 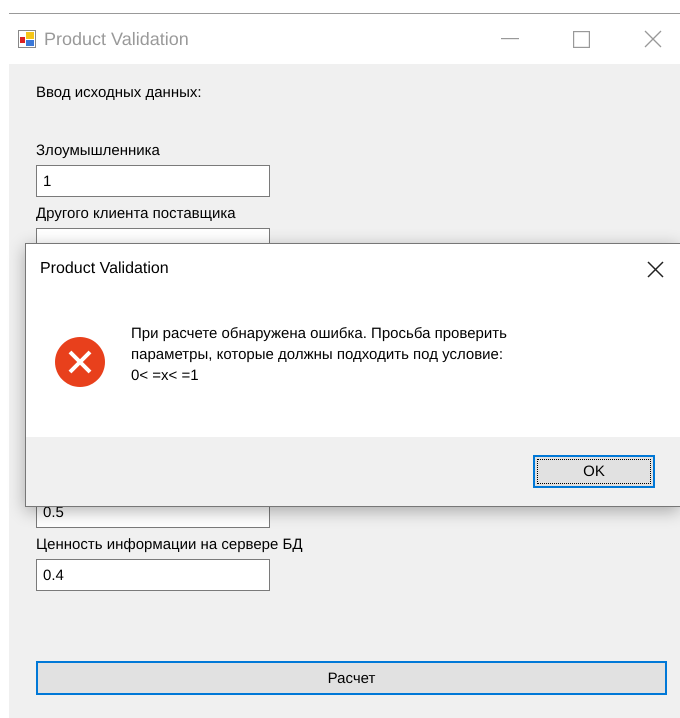 What do you see at coordinates (594, 471) in the screenshot?
I see `ok-button: OK` at bounding box center [594, 471].